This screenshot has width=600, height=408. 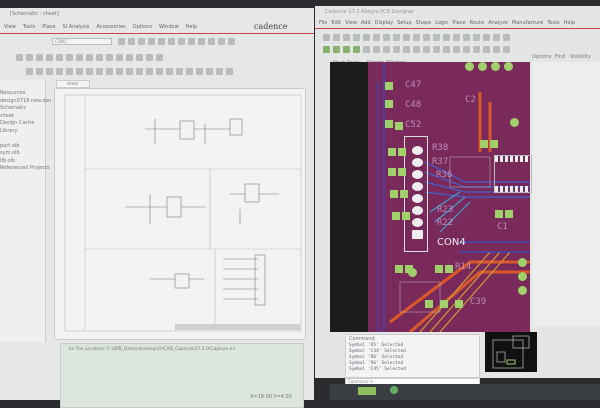 What do you see at coordinates (22, 132) in the screenshot?
I see `tree-item: Library` at bounding box center [22, 132].